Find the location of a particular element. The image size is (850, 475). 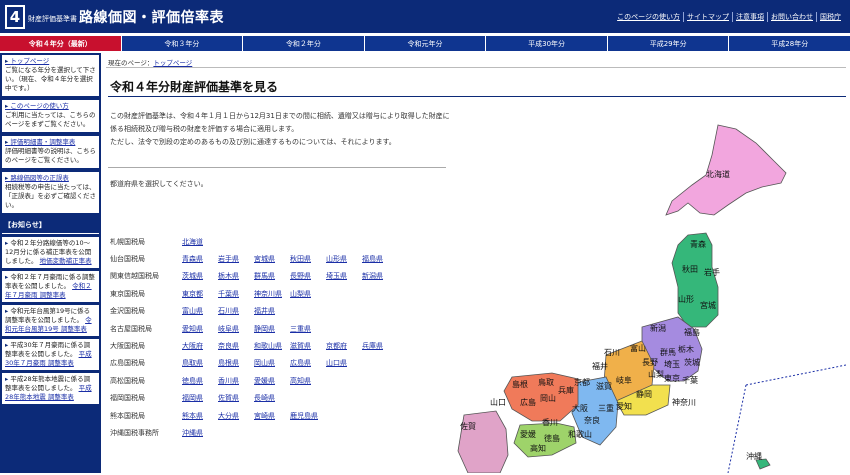

pref-link: 長崎県 is located at coordinates (272, 398).